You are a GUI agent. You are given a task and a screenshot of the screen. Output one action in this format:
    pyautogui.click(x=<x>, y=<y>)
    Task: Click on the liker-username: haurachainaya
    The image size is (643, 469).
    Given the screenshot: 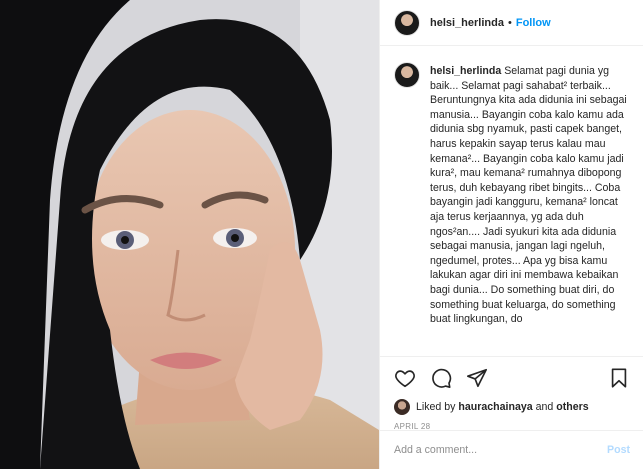 What is the action you would take?
    pyautogui.click(x=495, y=407)
    